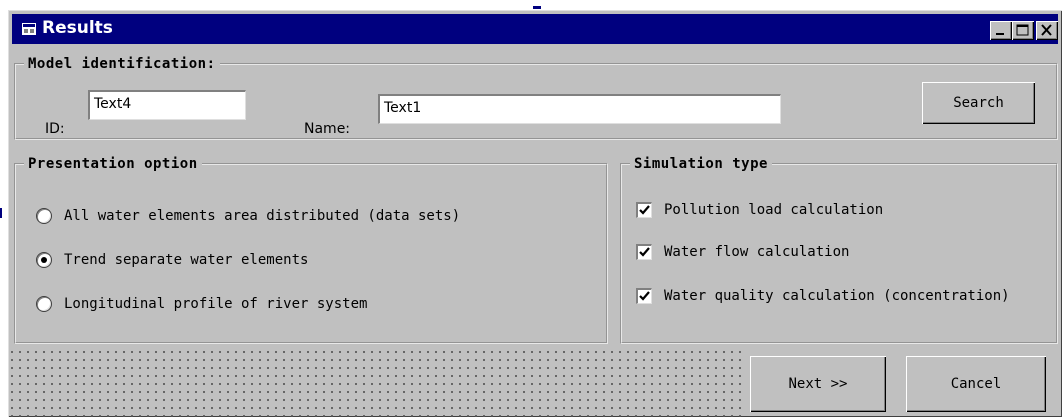 The height and width of the screenshot is (417, 1064). Describe the element at coordinates (113, 164) in the screenshot. I see `presentation-option-legend: Presentation option` at that location.